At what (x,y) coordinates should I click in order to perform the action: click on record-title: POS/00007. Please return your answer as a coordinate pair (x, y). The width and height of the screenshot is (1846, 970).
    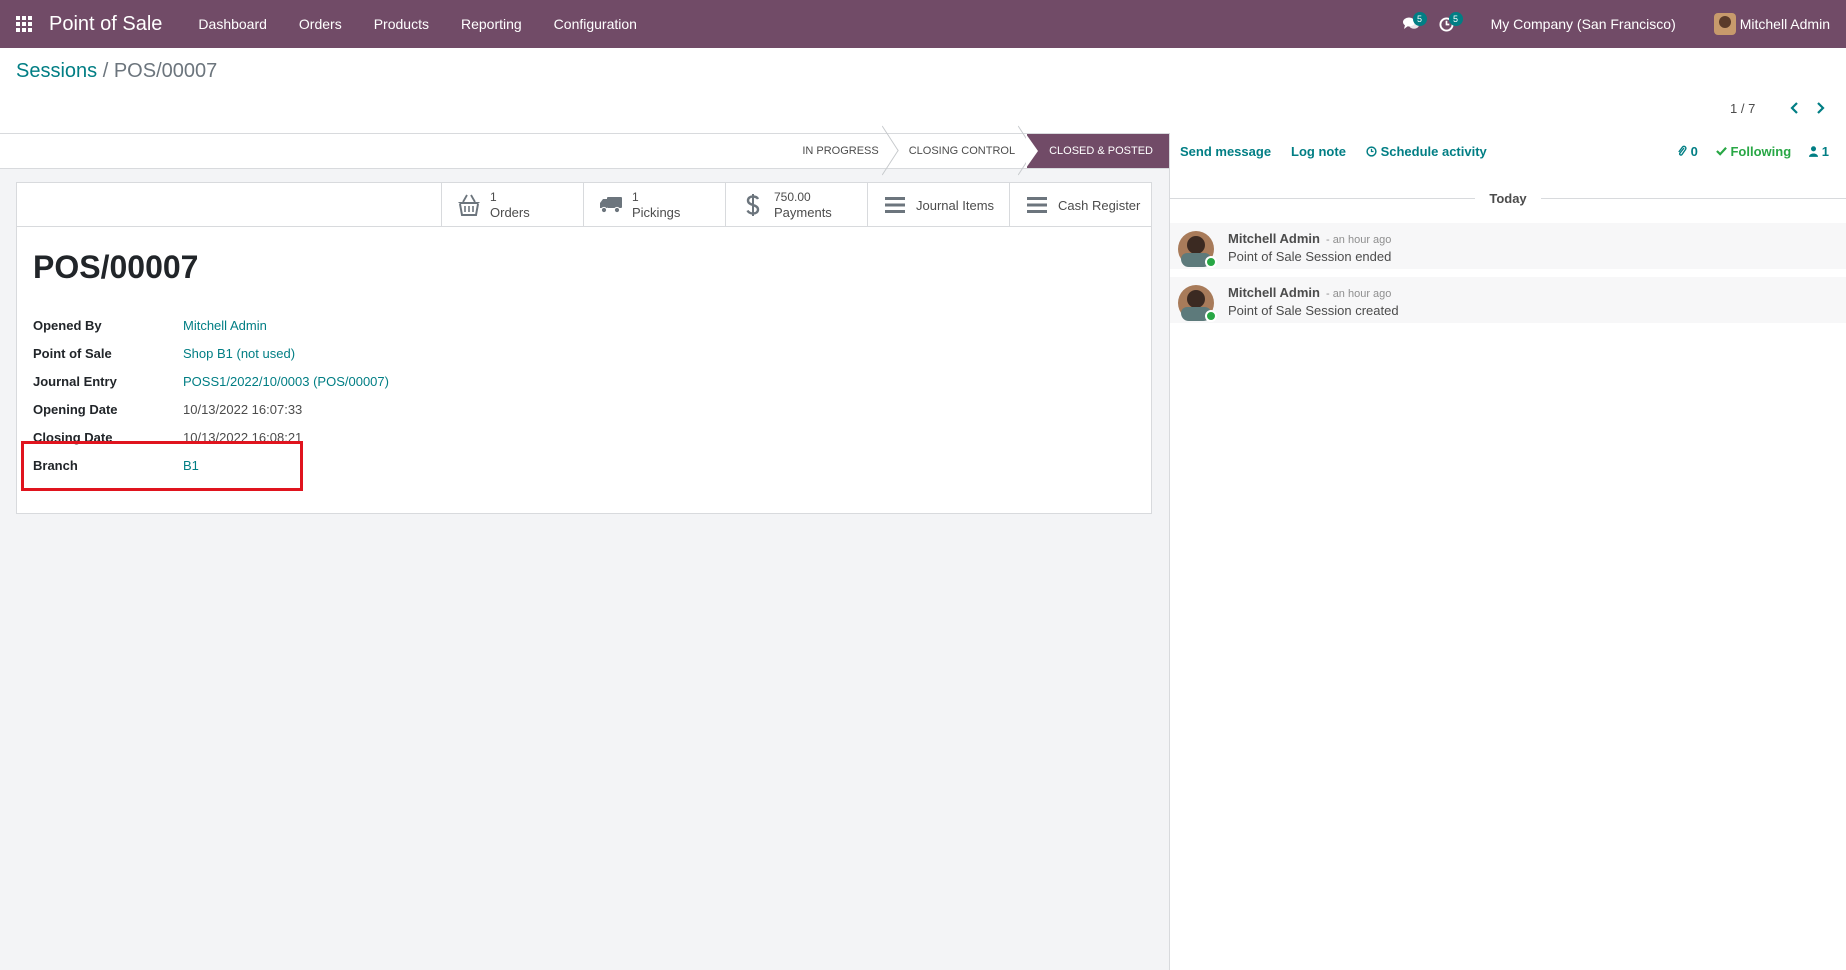
    Looking at the image, I should click on (116, 267).